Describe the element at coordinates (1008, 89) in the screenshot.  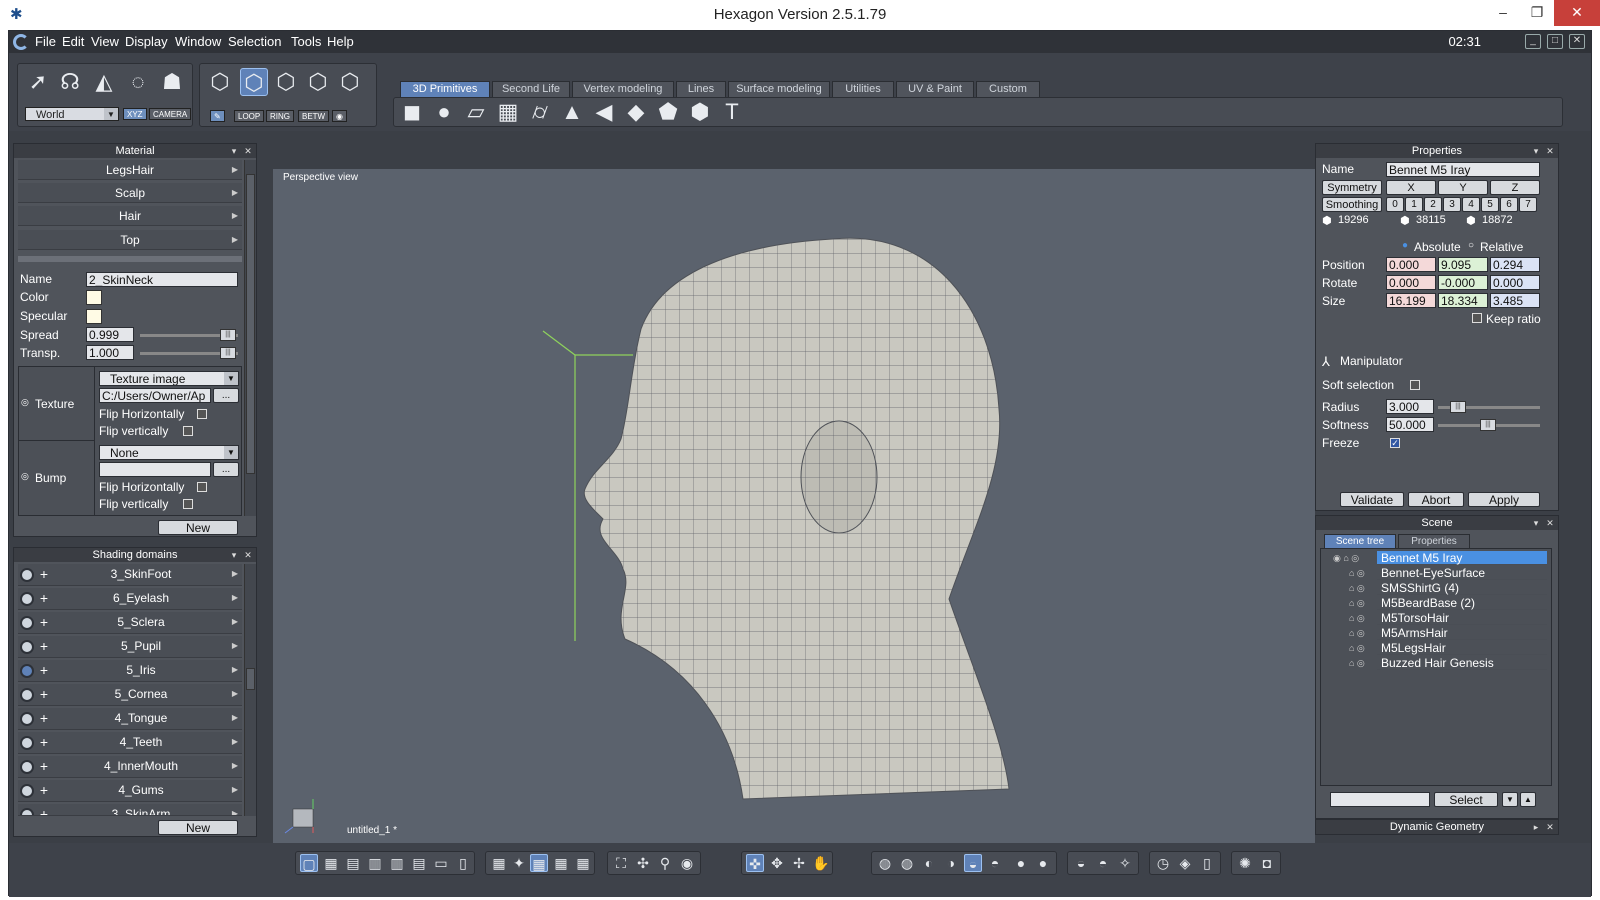
I see `tab-custom: Custom` at that location.